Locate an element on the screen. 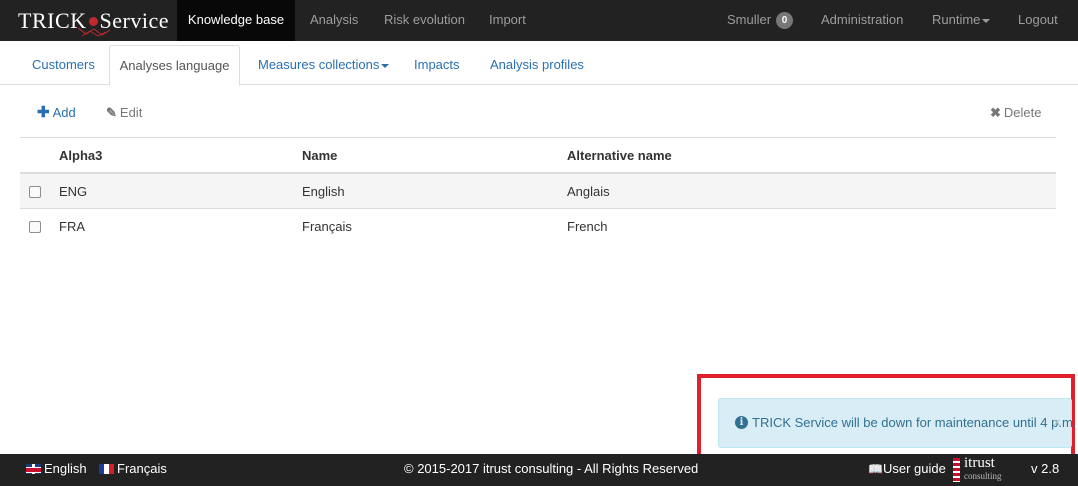  column-header-name: Name is located at coordinates (319, 155).